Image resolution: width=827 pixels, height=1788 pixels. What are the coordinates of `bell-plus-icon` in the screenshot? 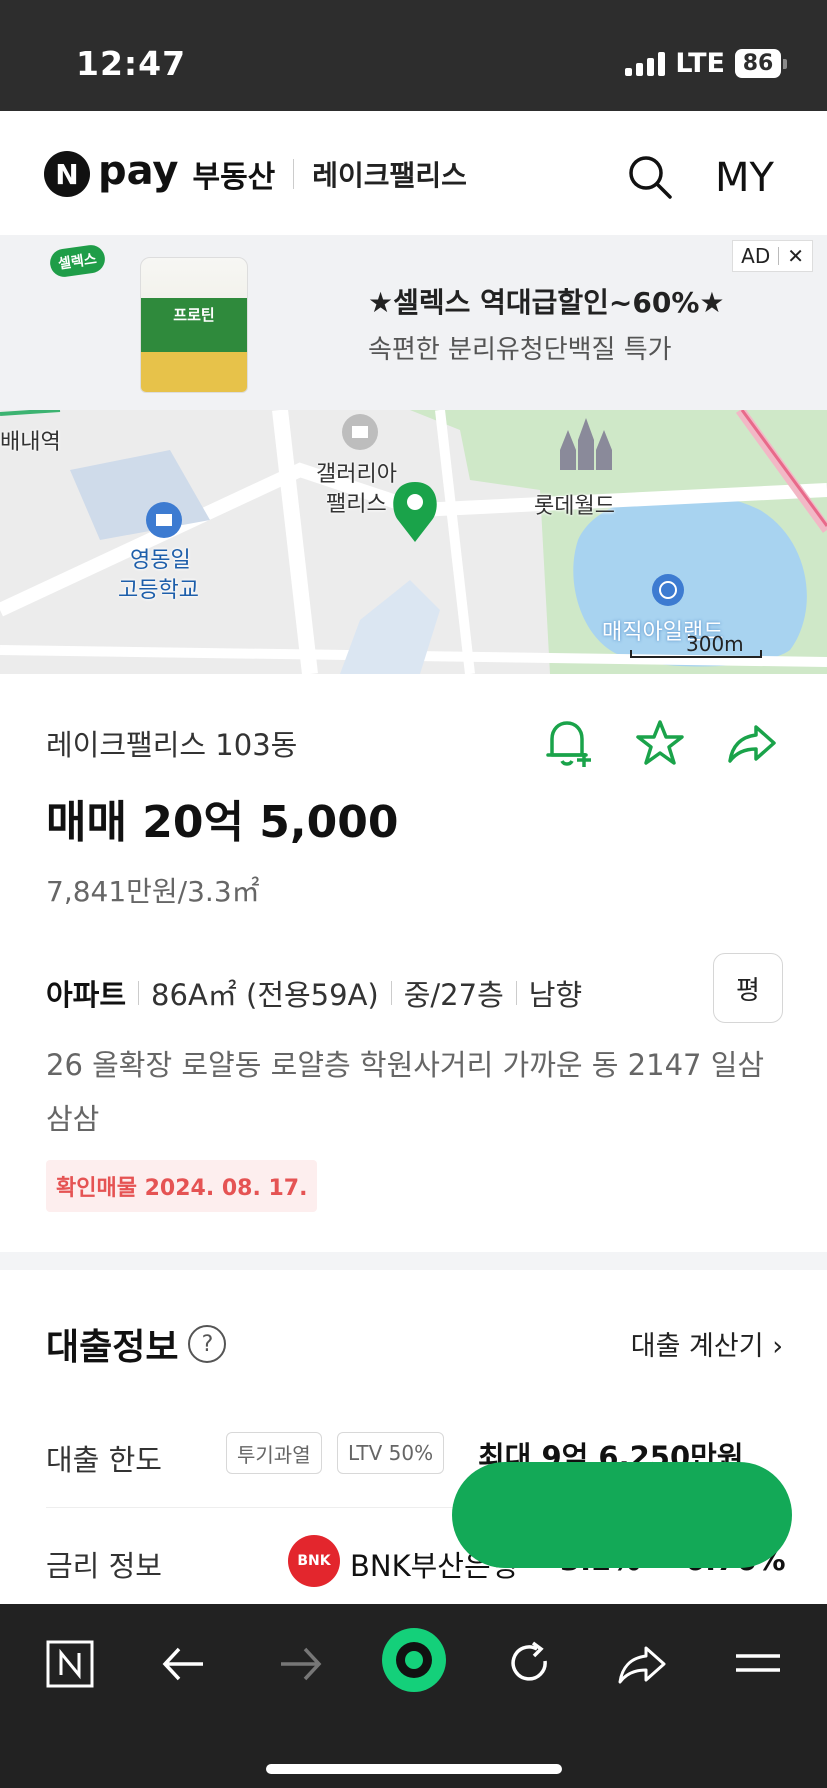 It's located at (568, 744).